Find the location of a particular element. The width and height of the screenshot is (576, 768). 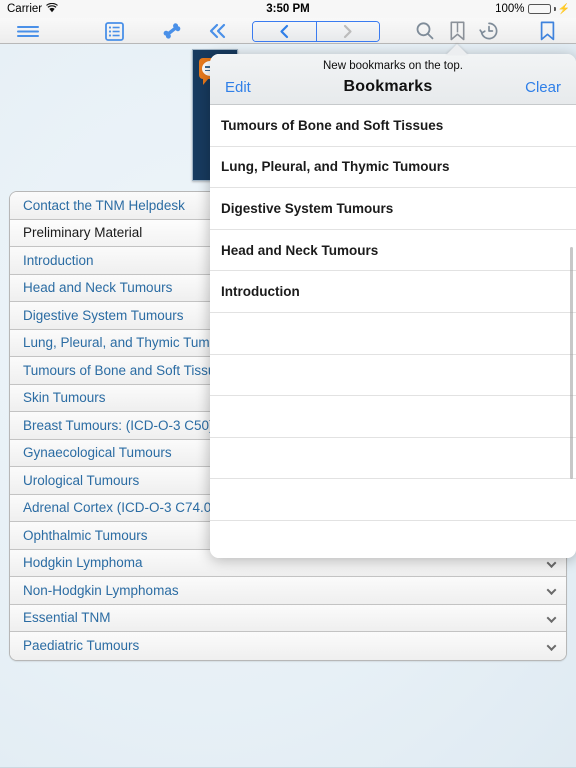

battery-percent-label: 100% is located at coordinates (510, 9).